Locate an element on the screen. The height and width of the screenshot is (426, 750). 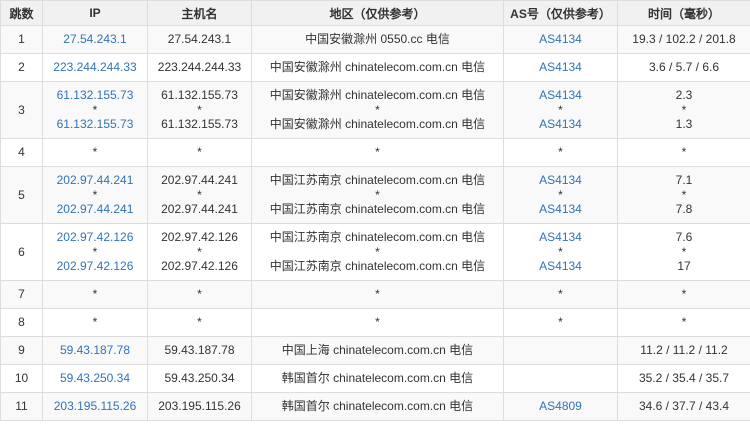
region-text: 中国上海 chinatelecom.com.cn 电信 is located at coordinates (377, 350).